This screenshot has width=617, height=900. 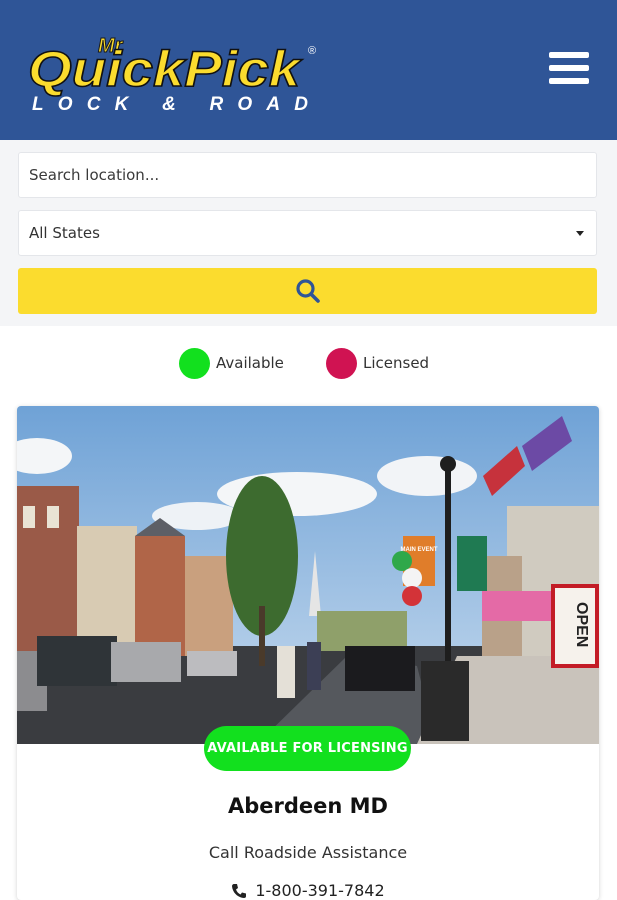 I want to click on state-select: All States, so click(x=307, y=233).